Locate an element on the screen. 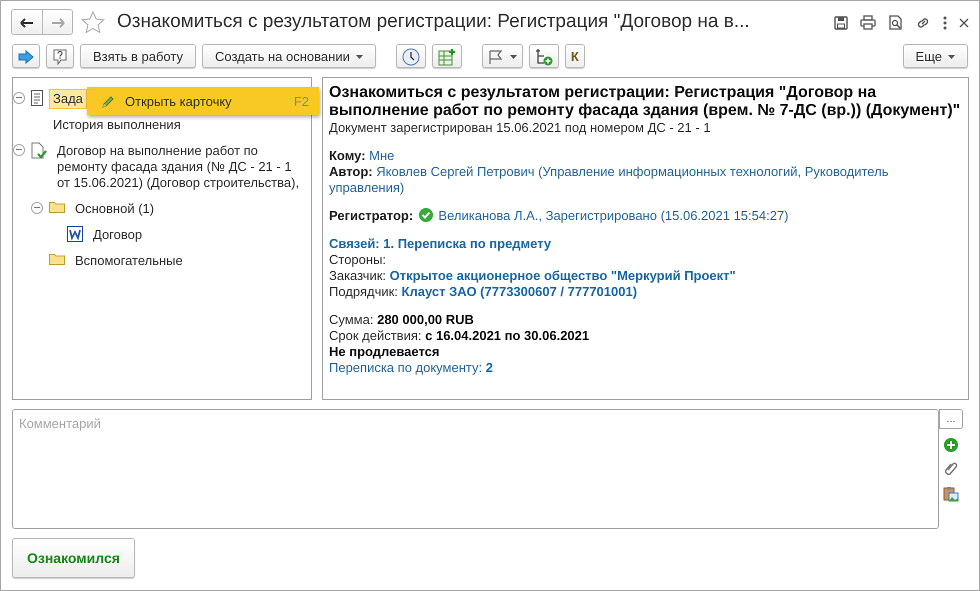 This screenshot has width=980, height=591. field-label: Автор: is located at coordinates (351, 171).